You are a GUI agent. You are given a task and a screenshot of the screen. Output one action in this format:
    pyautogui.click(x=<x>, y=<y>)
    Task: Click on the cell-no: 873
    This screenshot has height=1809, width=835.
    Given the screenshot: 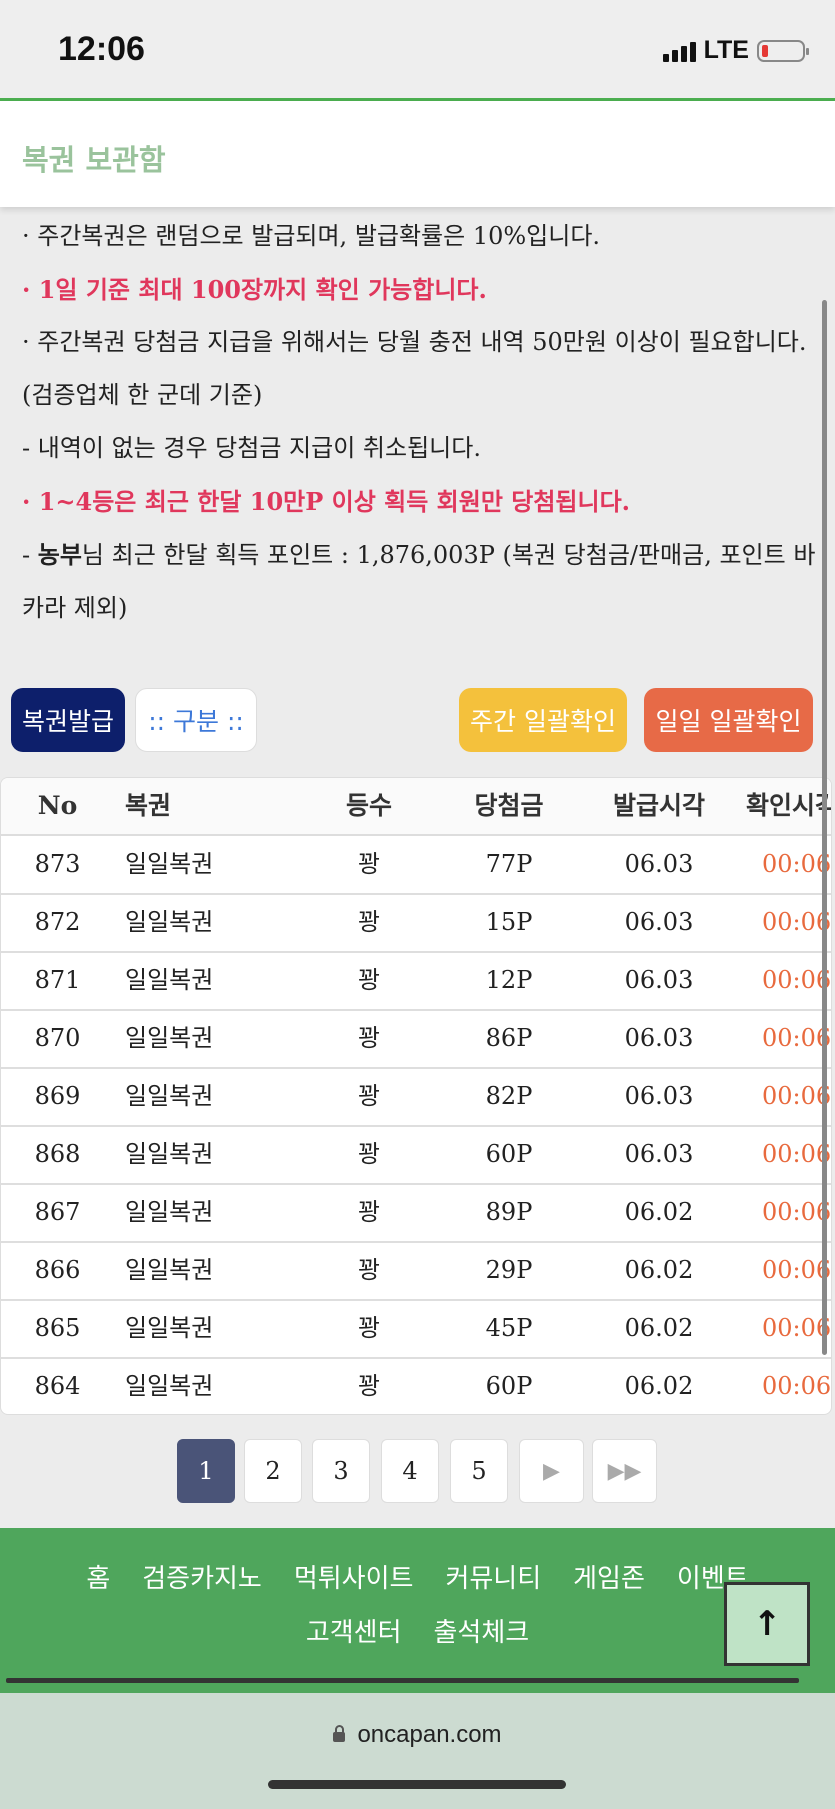 What is the action you would take?
    pyautogui.click(x=57, y=864)
    